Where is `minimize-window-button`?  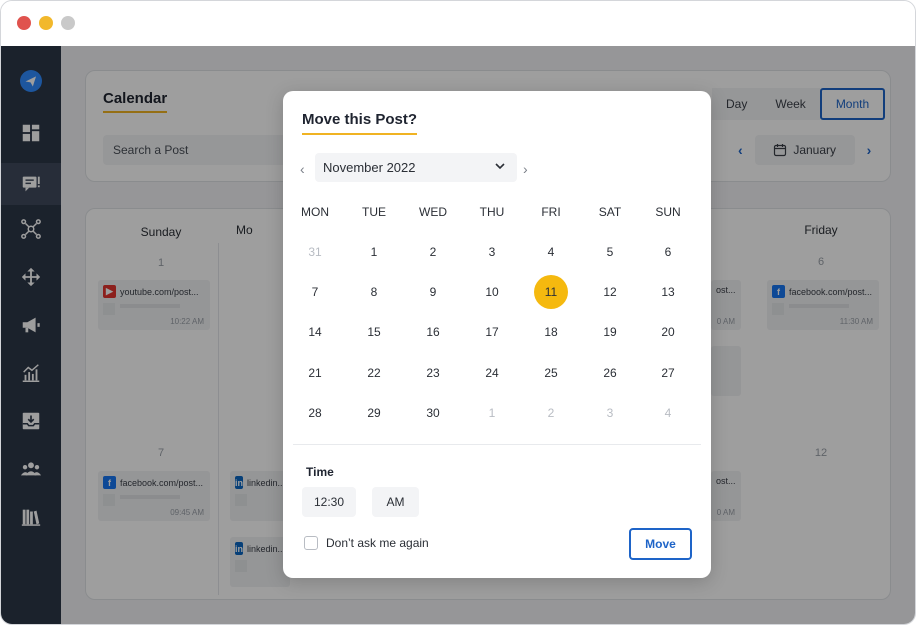 minimize-window-button is located at coordinates (46, 23).